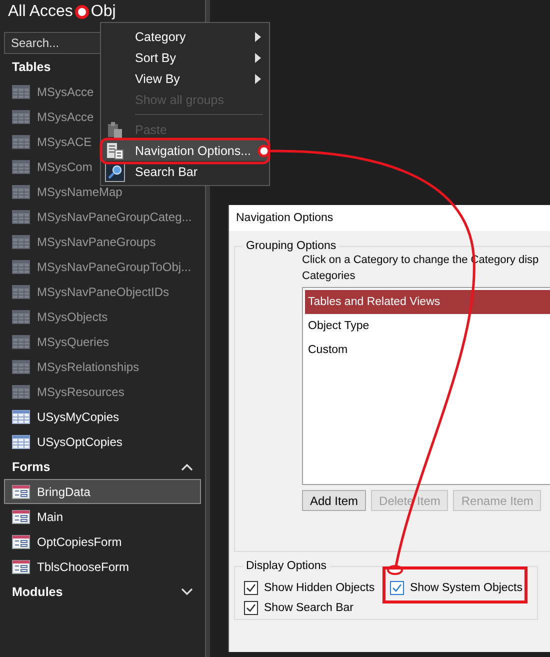 Image resolution: width=550 pixels, height=657 pixels. I want to click on list-label: Categories, so click(329, 277).